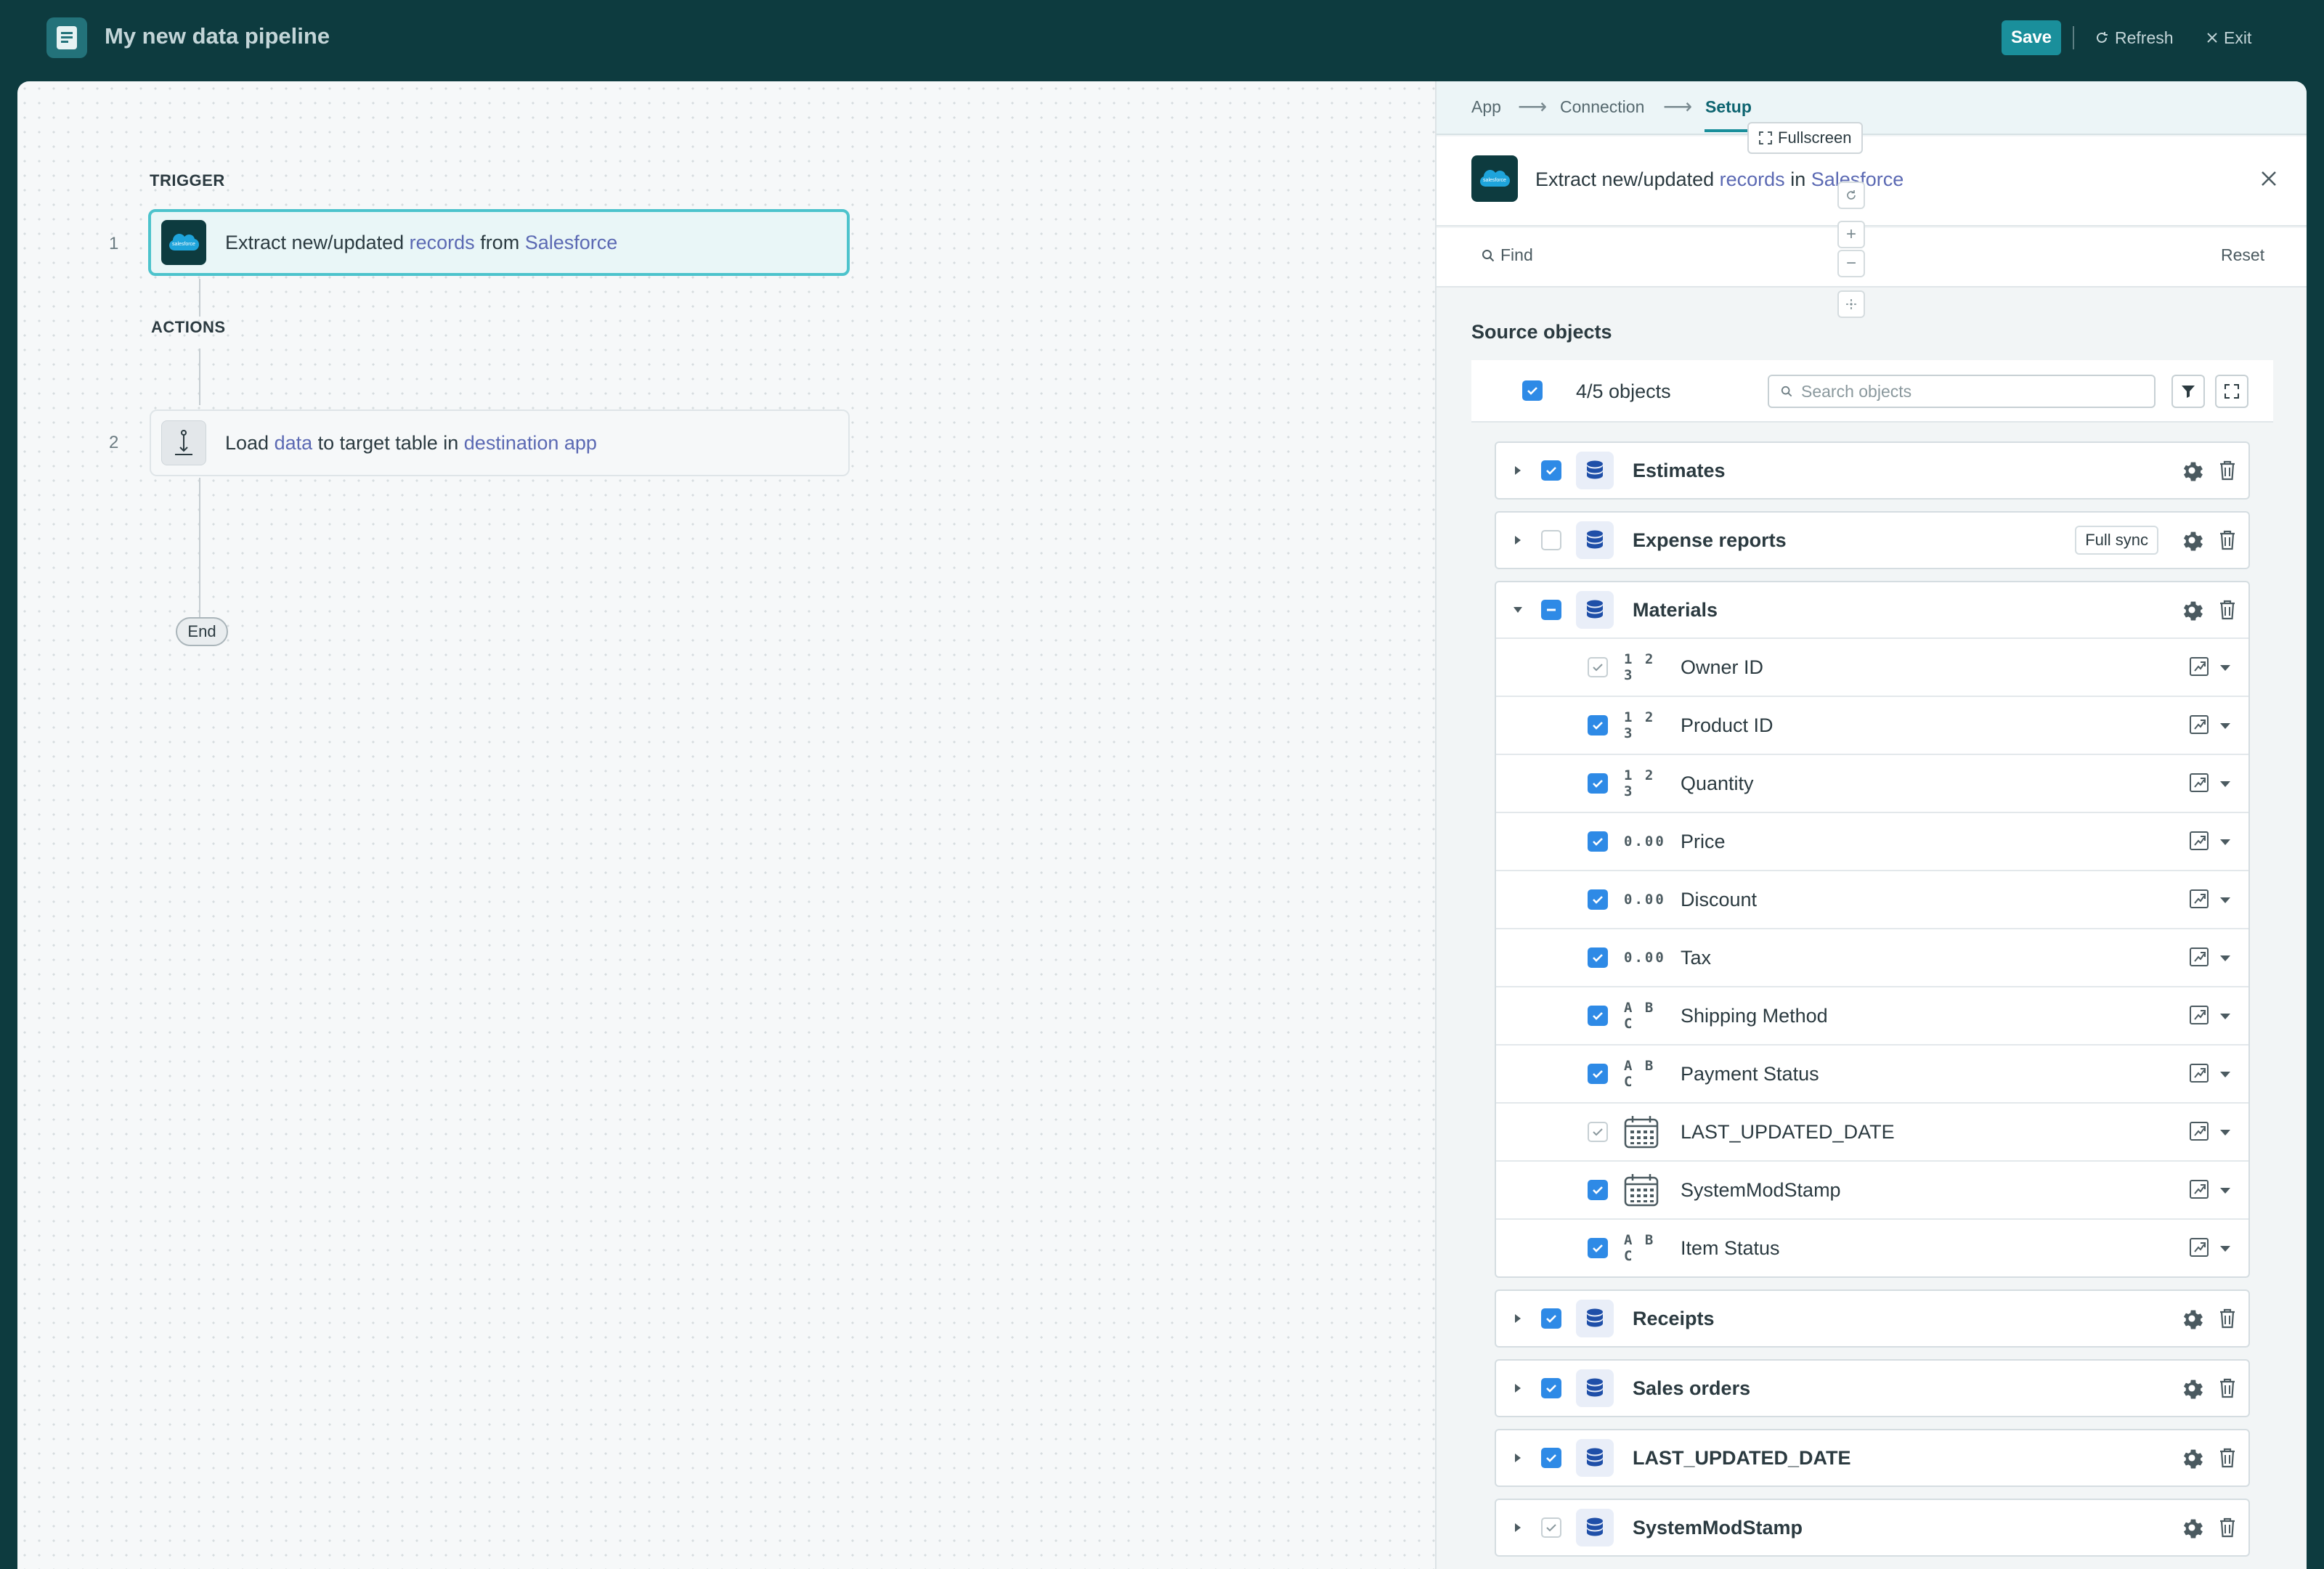 This screenshot has height=1569, width=2324. Describe the element at coordinates (1602, 107) in the screenshot. I see `breadcrumb-connection: Connection` at that location.